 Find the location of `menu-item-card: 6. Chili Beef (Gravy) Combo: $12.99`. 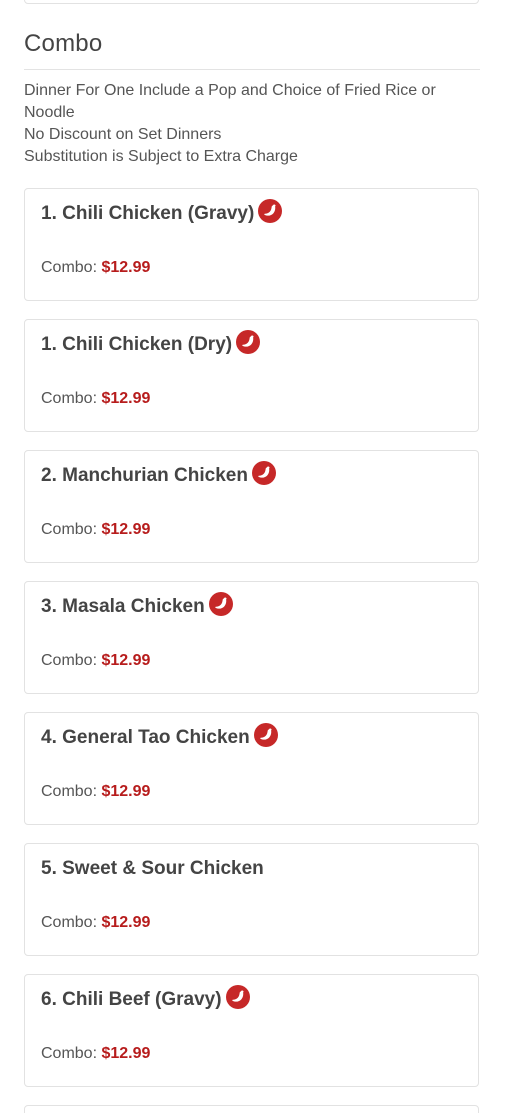

menu-item-card: 6. Chili Beef (Gravy) Combo: $12.99 is located at coordinates (251, 1030).